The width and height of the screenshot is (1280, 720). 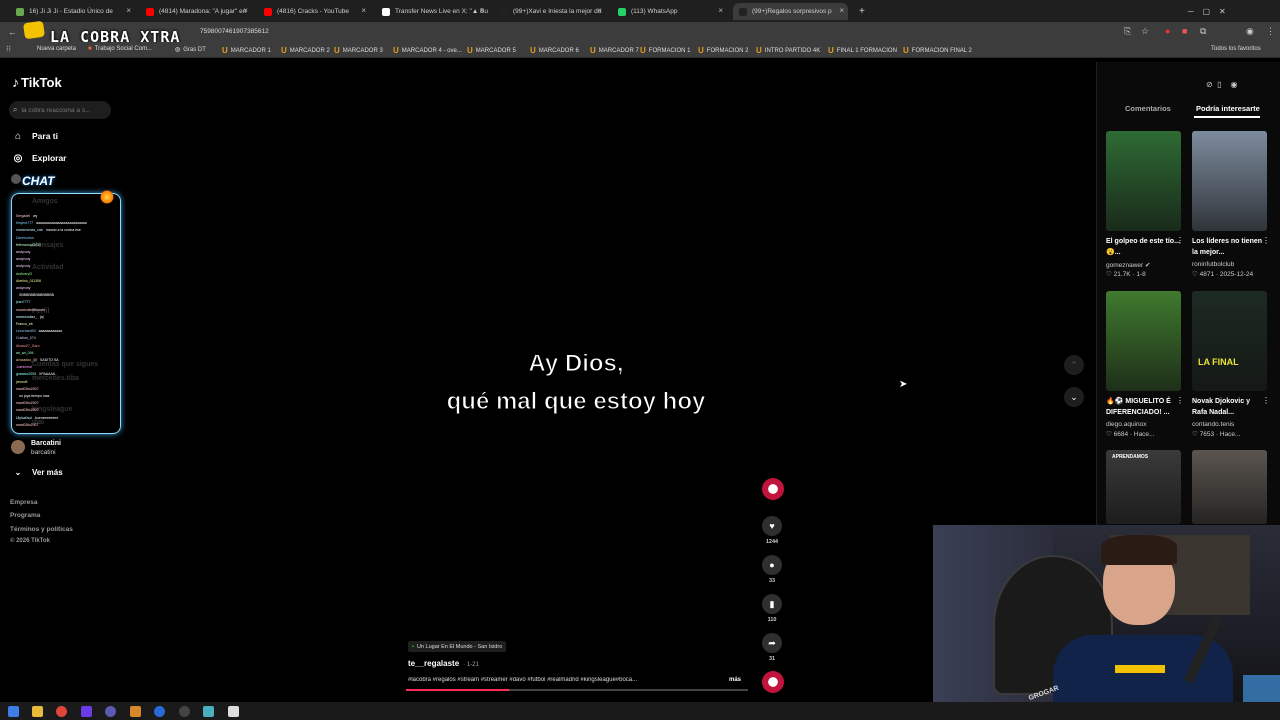 What do you see at coordinates (38, 422) in the screenshot?
I see `sidebar-item: ibai` at bounding box center [38, 422].